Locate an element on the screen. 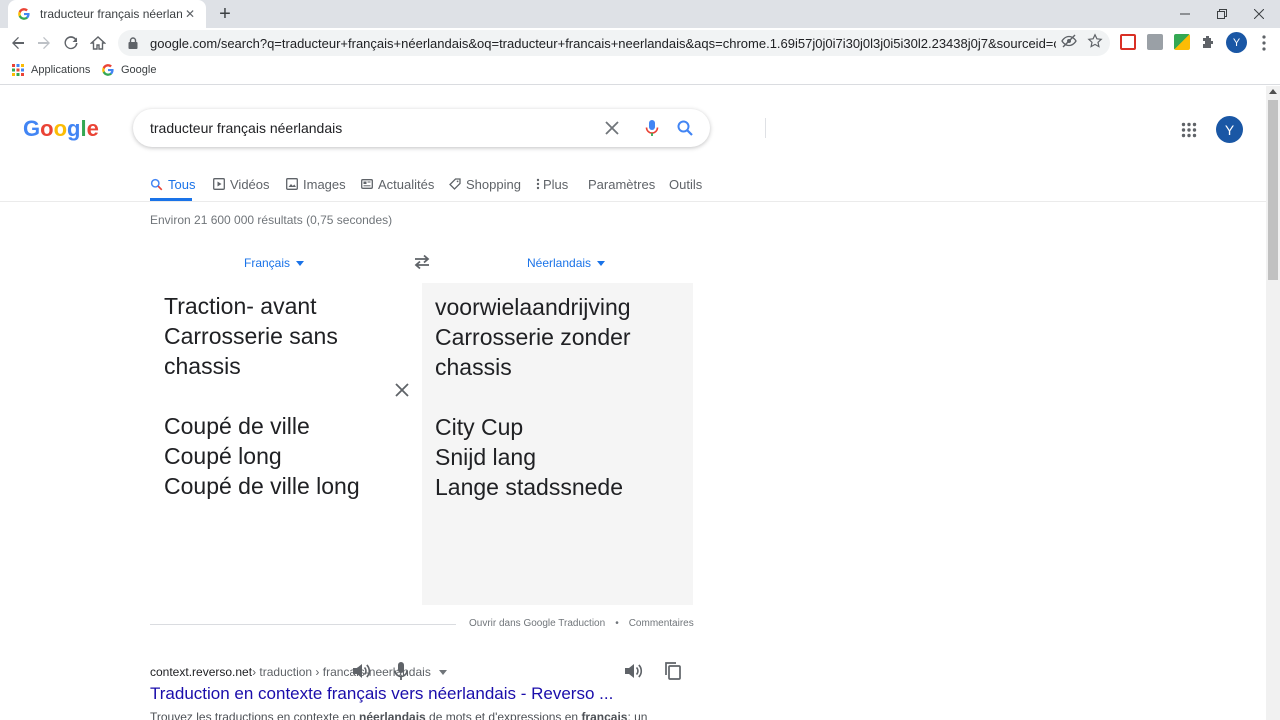 Image resolution: width=1280 pixels, height=720 pixels. source-language-select: Français is located at coordinates (274, 263).